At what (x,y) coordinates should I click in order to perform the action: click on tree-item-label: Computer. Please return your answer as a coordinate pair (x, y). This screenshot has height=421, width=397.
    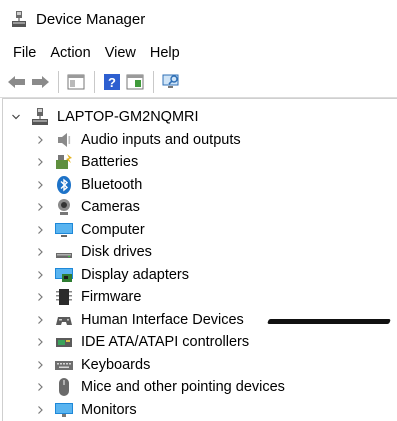
    Looking at the image, I should click on (113, 230).